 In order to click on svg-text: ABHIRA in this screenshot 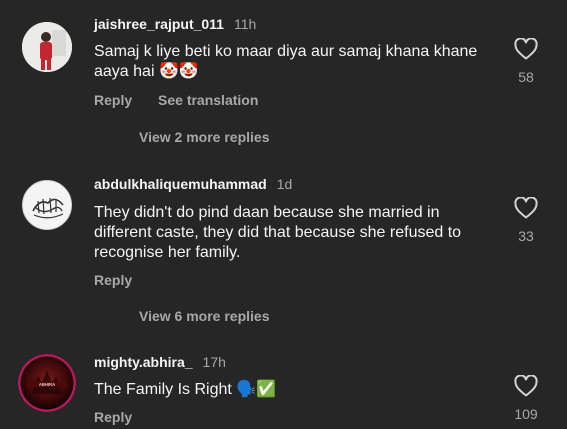, I will do `click(47, 384)`.